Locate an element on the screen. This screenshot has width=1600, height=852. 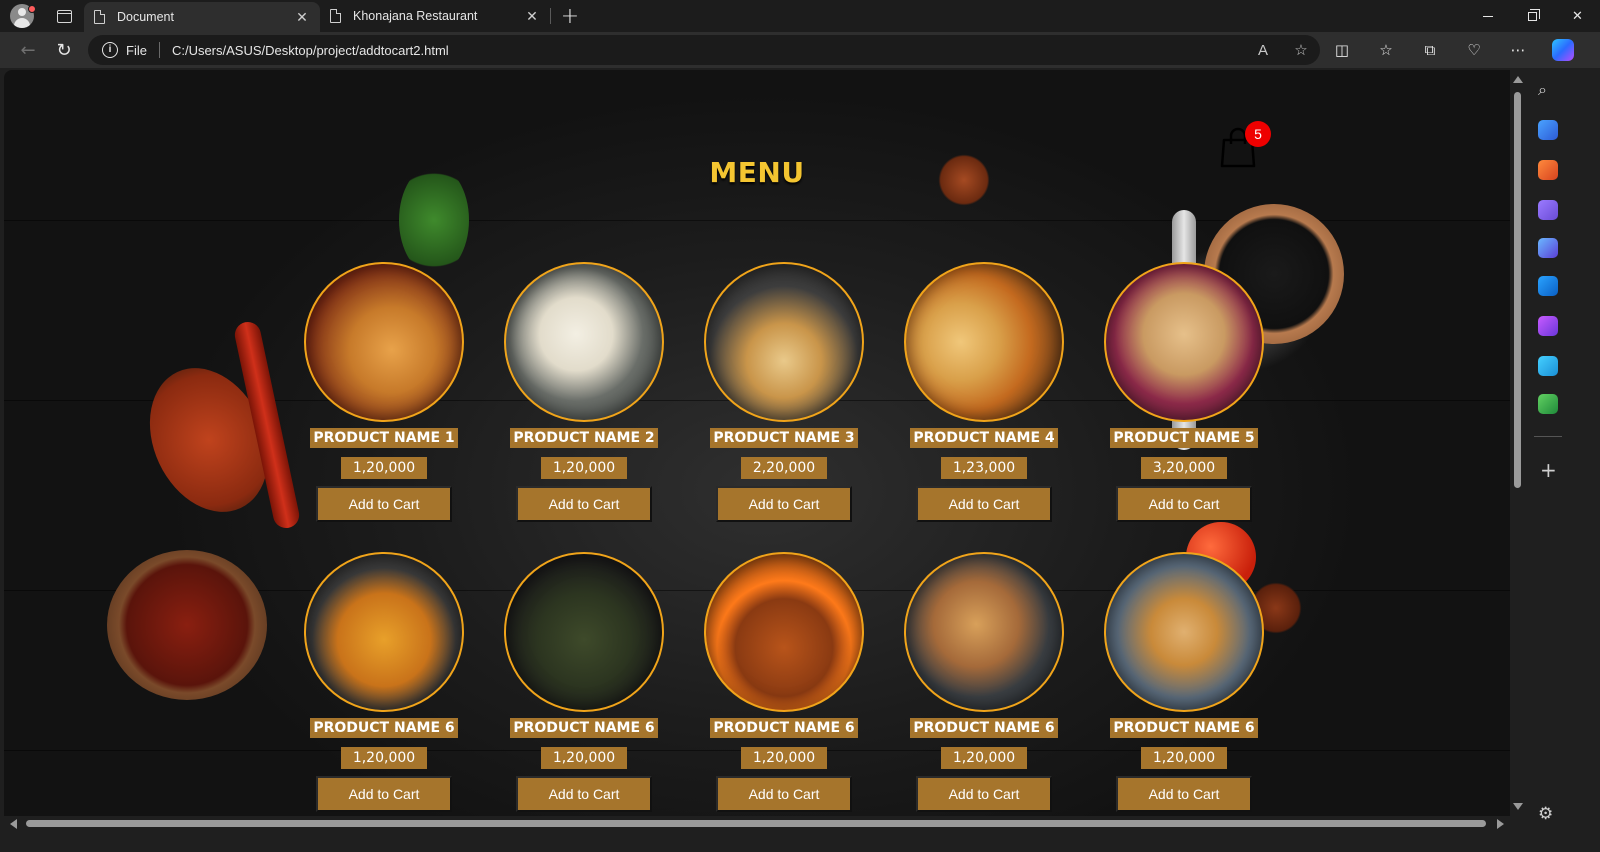
back-icon: ← is located at coordinates (28, 50).